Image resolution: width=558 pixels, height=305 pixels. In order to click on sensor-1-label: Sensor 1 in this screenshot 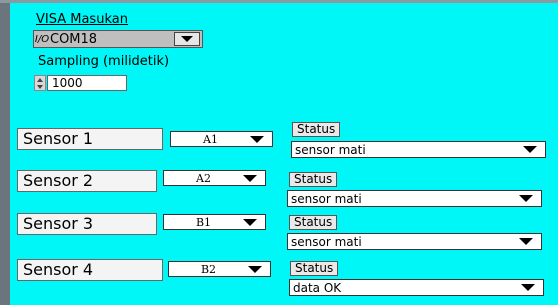, I will do `click(90, 139)`.